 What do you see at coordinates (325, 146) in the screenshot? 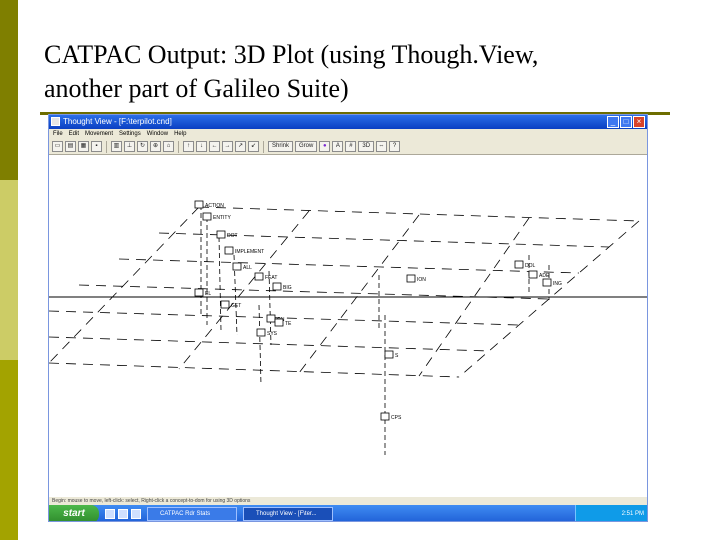
I see `color-icon: ●` at bounding box center [325, 146].